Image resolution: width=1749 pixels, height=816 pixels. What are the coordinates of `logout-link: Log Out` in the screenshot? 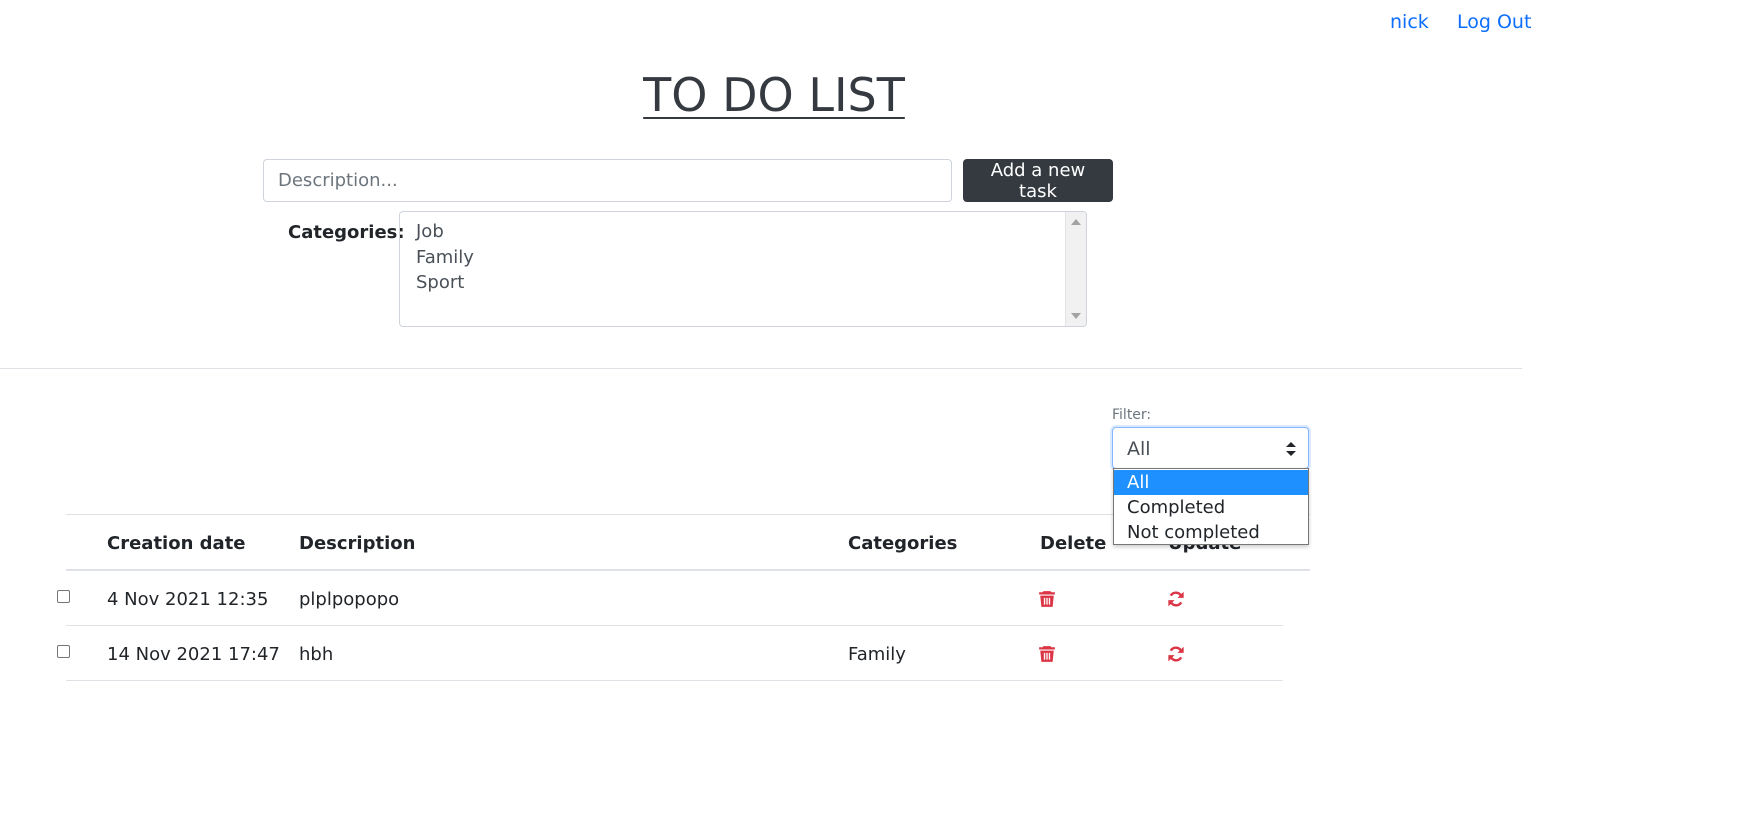 It's located at (1494, 22).